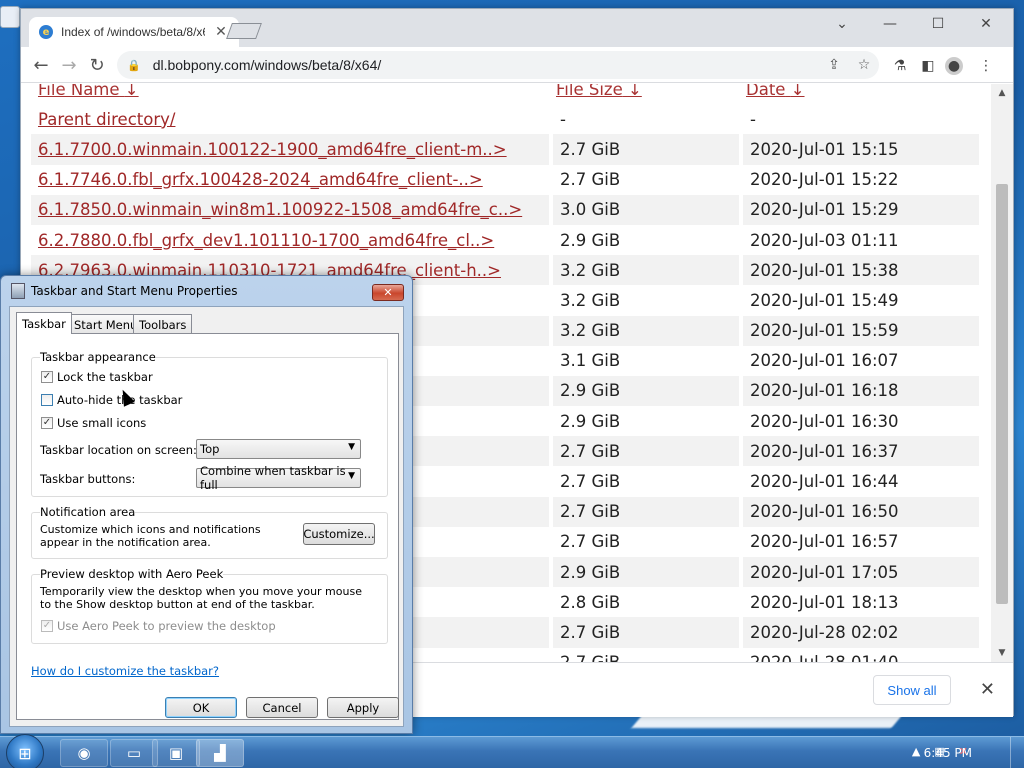 The width and height of the screenshot is (1024, 768). What do you see at coordinates (282, 707) in the screenshot?
I see `cancel-button: Cancel` at bounding box center [282, 707].